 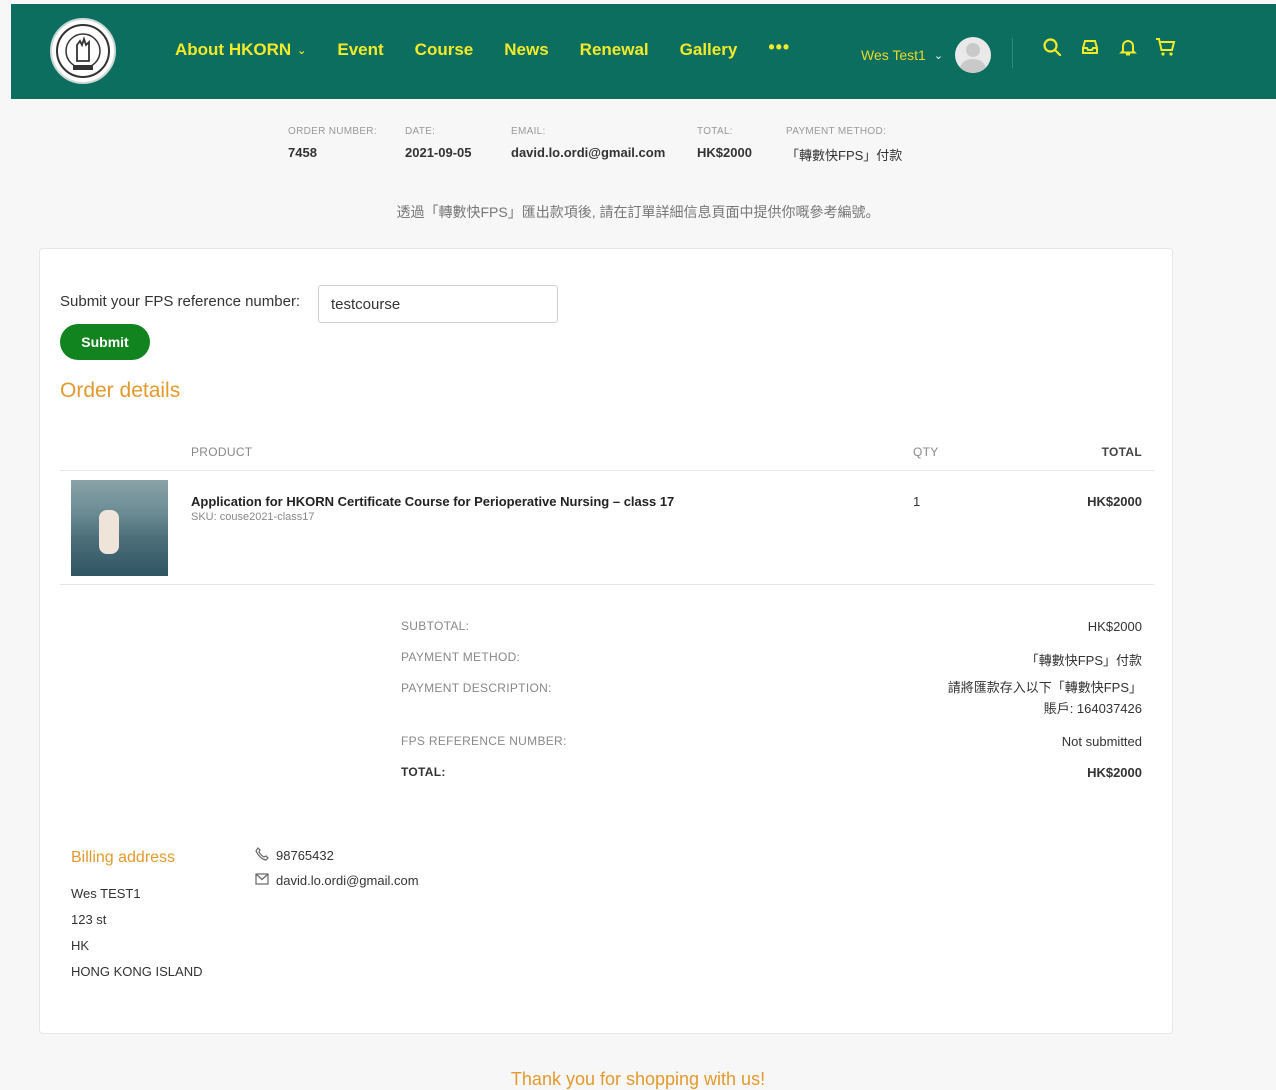 I want to click on billing-phone: 98765432, so click(x=294, y=855).